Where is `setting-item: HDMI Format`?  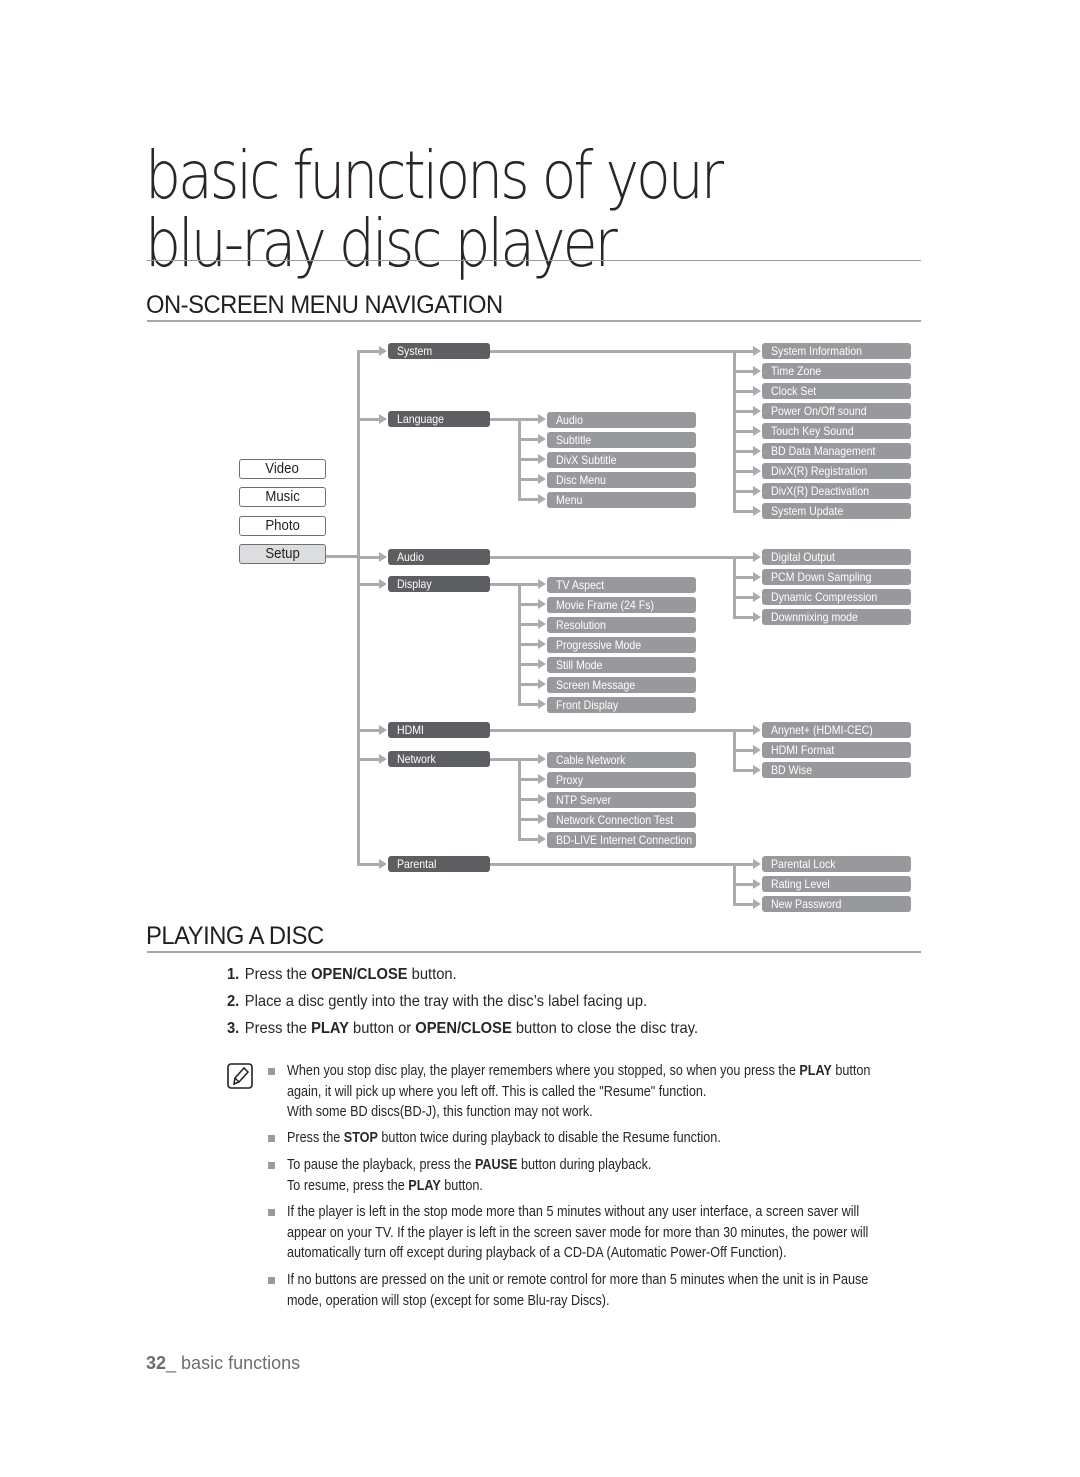 setting-item: HDMI Format is located at coordinates (836, 750).